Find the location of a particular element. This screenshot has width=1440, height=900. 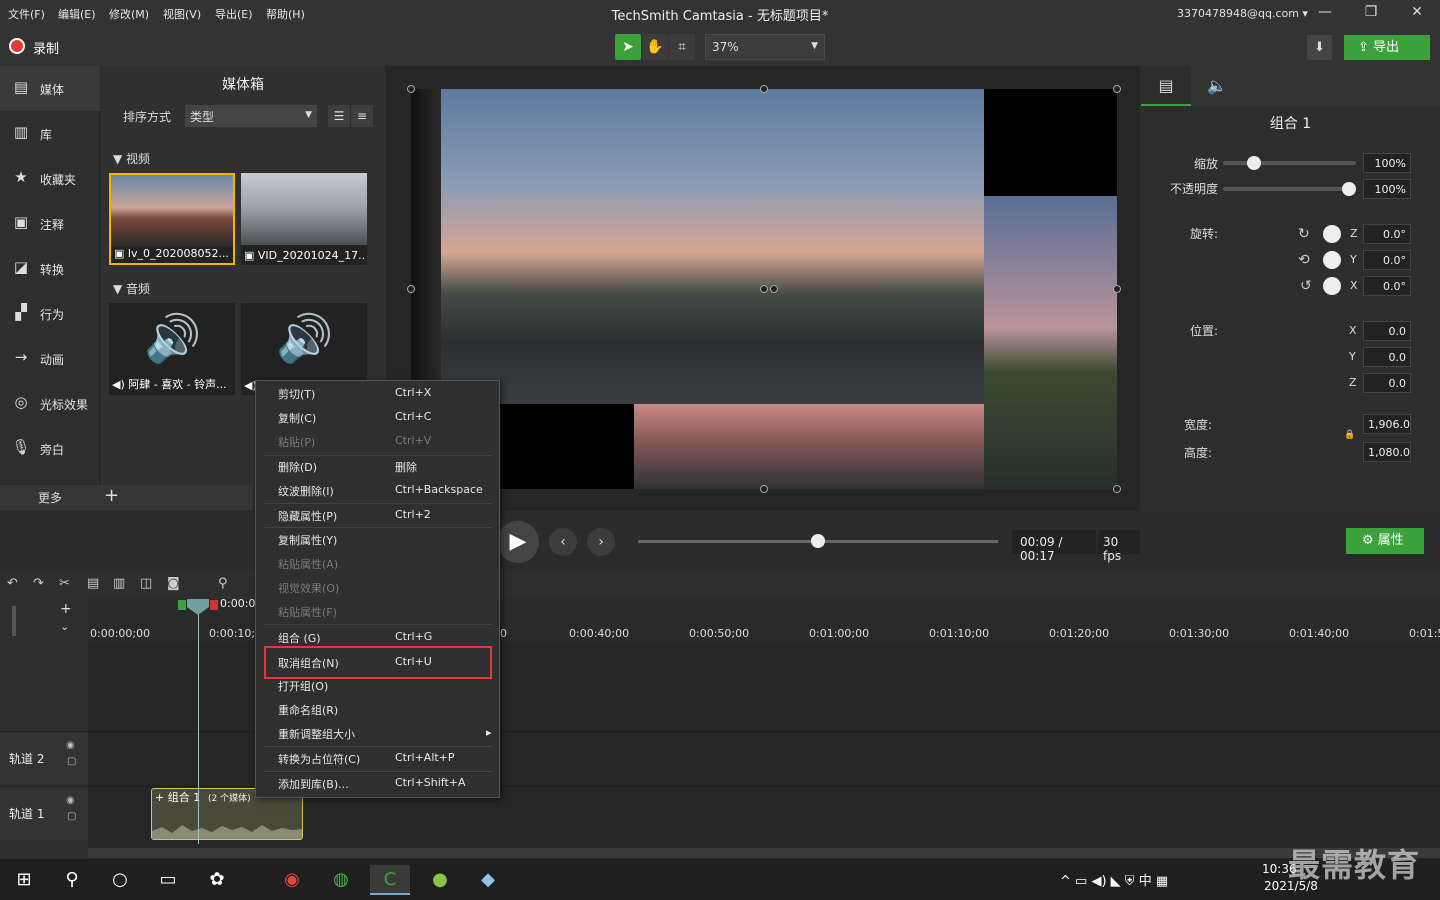

record-button: 录制 is located at coordinates (46, 47).